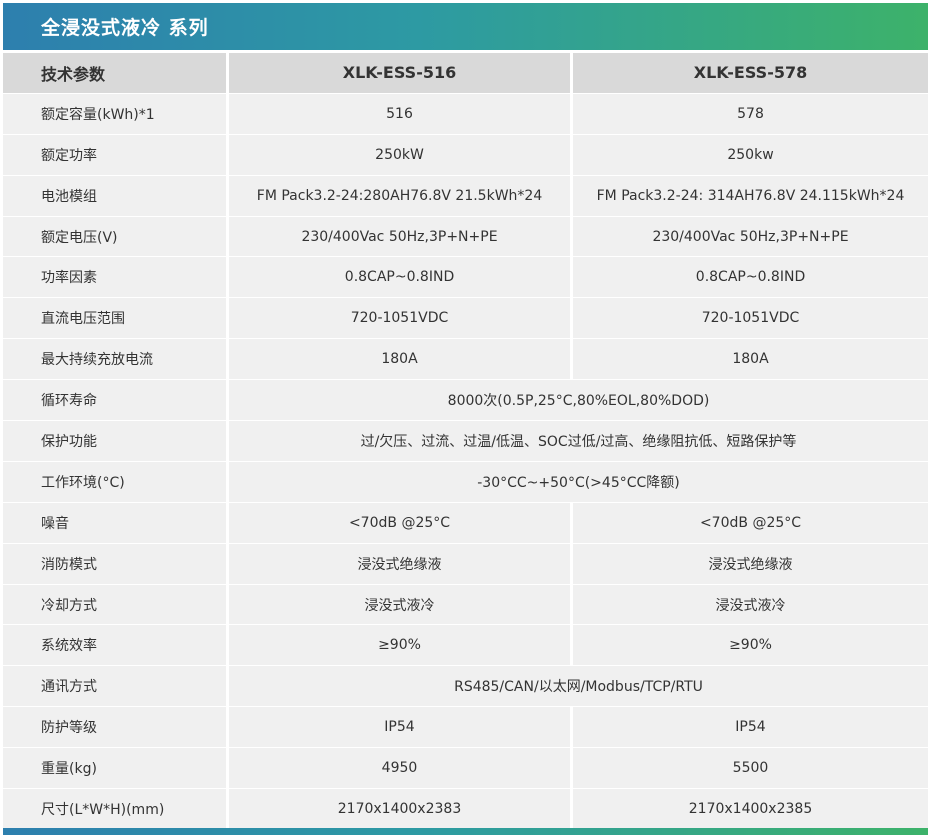 The width and height of the screenshot is (931, 839). What do you see at coordinates (116, 564) in the screenshot?
I see `row-label: 消防模式` at bounding box center [116, 564].